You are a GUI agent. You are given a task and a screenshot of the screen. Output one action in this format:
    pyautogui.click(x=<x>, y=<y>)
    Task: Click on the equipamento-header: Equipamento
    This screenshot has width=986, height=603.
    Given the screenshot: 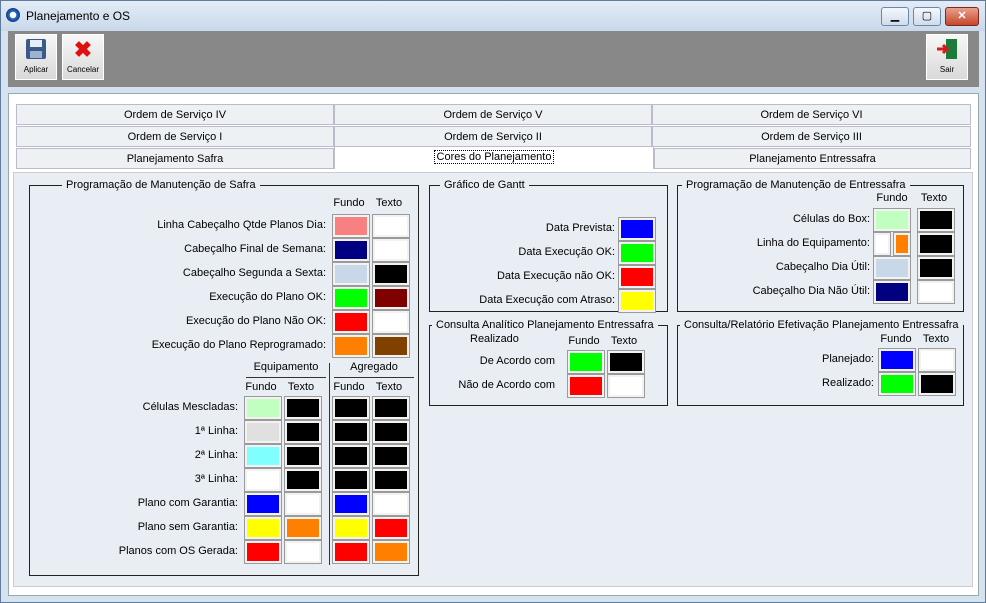 What is the action you would take?
    pyautogui.click(x=286, y=367)
    